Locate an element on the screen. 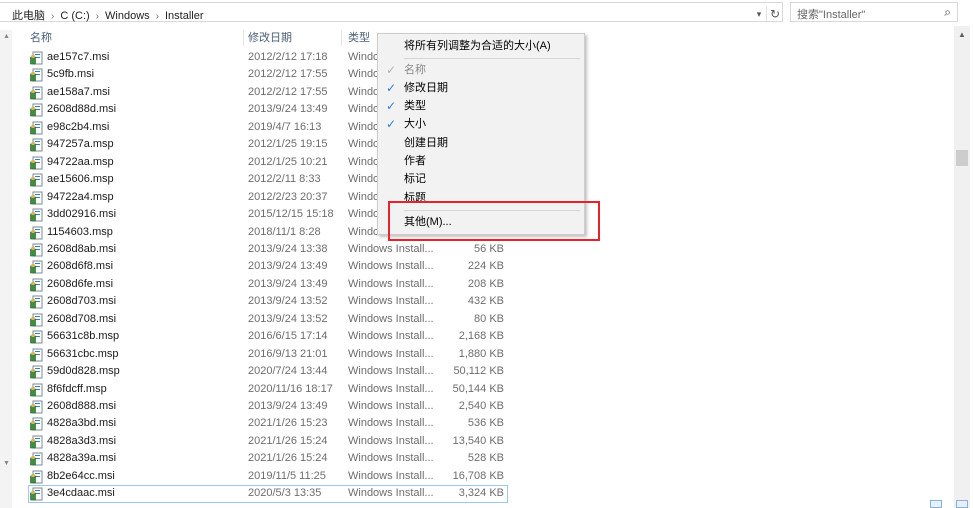 This screenshot has height=508, width=973. breadcrumb: 此电脑 › C (C:) › Windows › Installer is located at coordinates (108, 15).